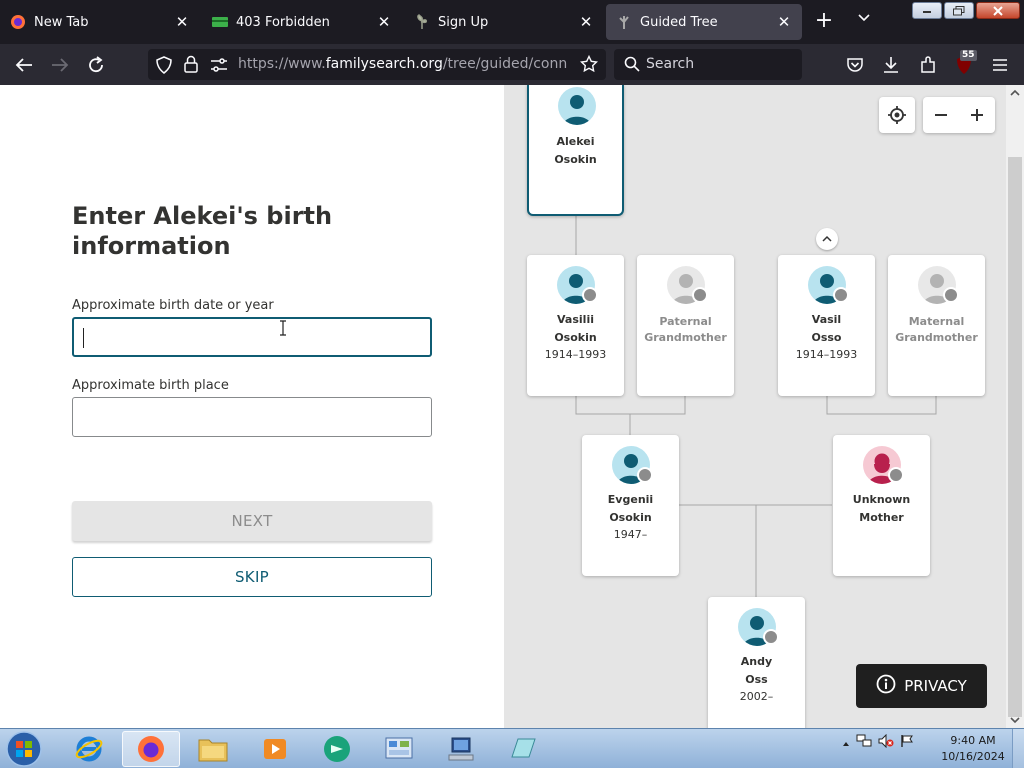  I want to click on system-clock: 9:40 AM 10/16/2024, so click(973, 749).